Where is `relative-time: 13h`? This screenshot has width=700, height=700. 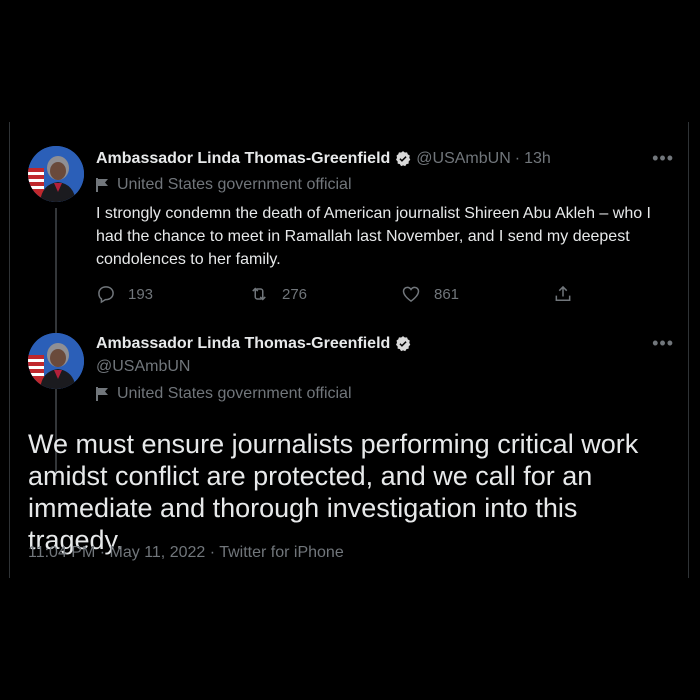
relative-time: 13h is located at coordinates (537, 159).